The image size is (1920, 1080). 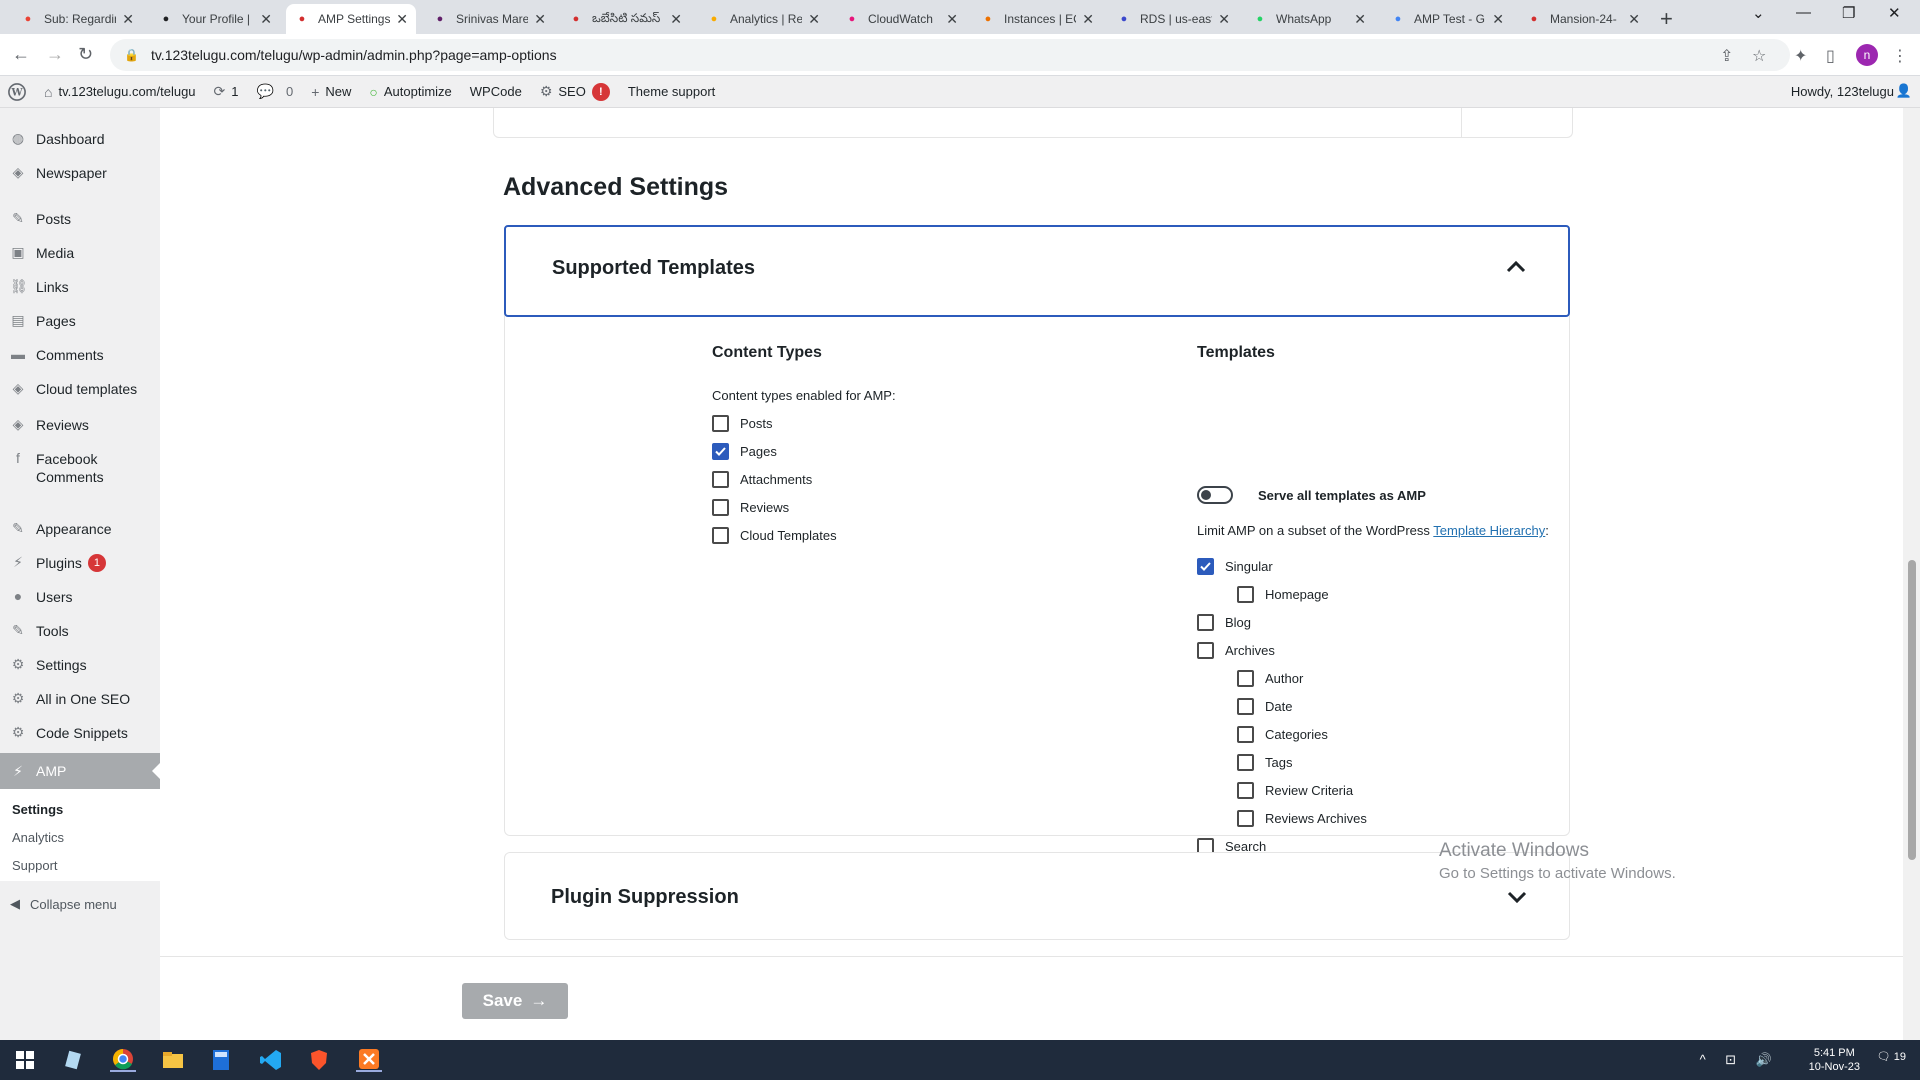 I want to click on clock: 5:41 PM 10-Nov-23, so click(x=1834, y=1060).